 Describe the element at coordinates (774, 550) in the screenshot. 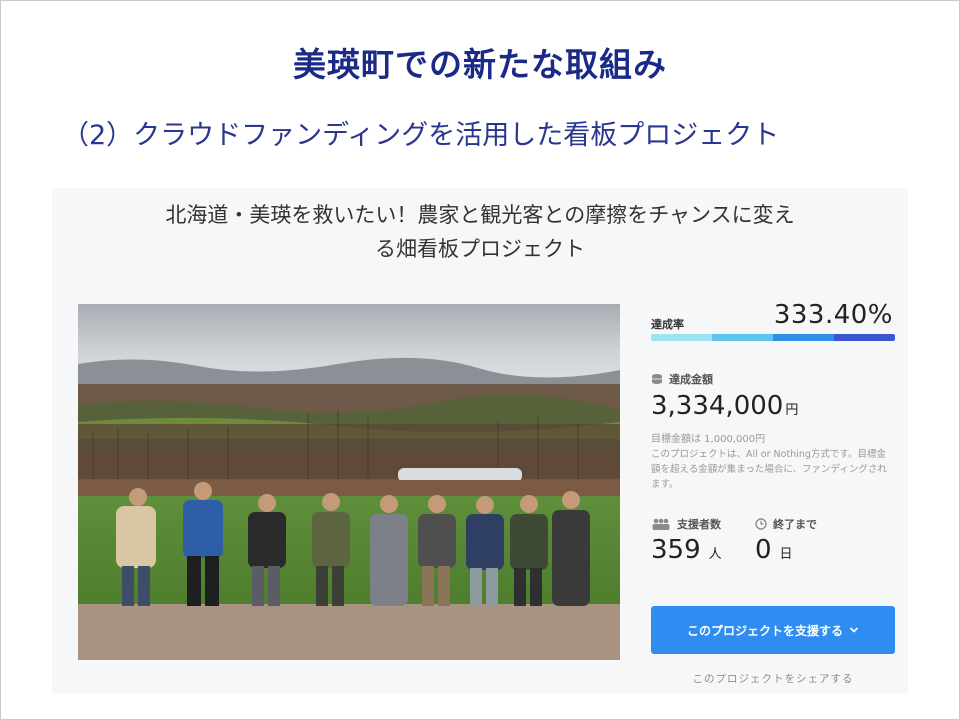

I see `remaining-value-row: 0日` at that location.